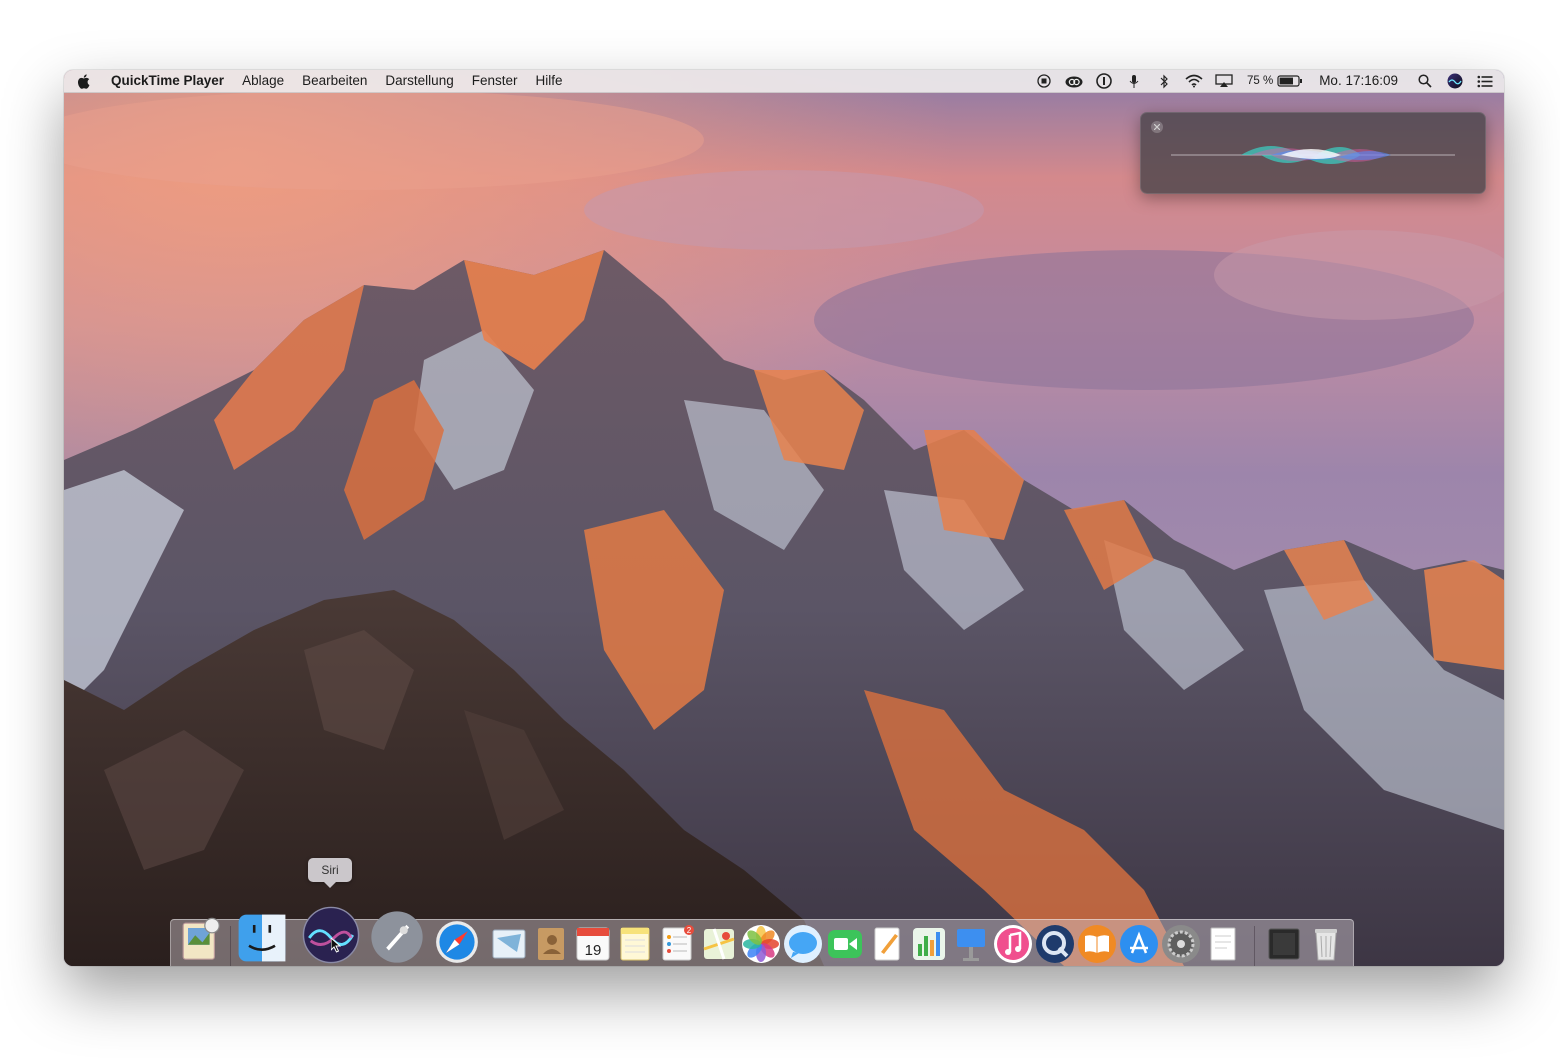 The image size is (1560, 1060). Describe the element at coordinates (495, 81) in the screenshot. I see `menu-fenster: Fenster` at that location.